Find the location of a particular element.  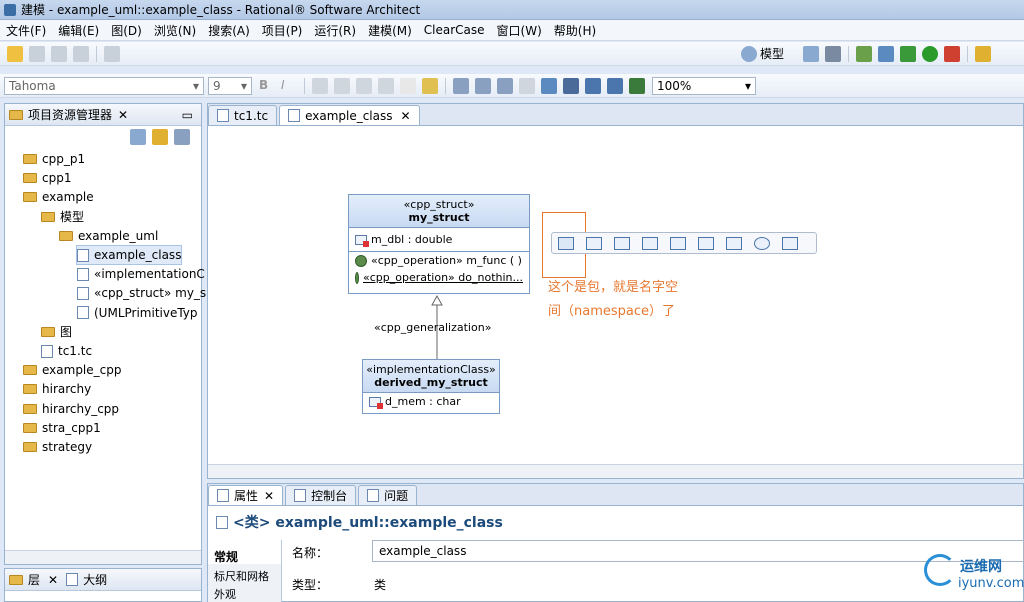

tree-item: example_class is located at coordinates (129, 255).